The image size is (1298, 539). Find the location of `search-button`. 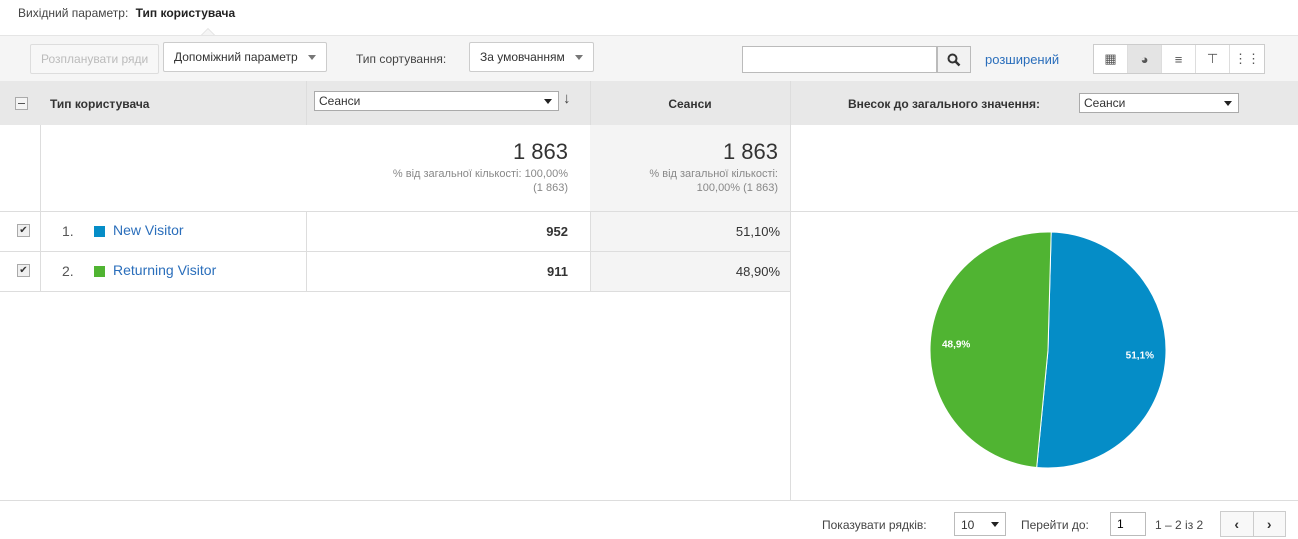

search-button is located at coordinates (954, 59).